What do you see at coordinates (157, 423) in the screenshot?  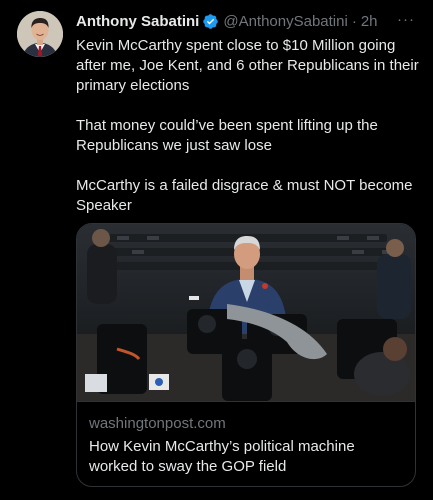 I see `link-domain: washingtonpost.com` at bounding box center [157, 423].